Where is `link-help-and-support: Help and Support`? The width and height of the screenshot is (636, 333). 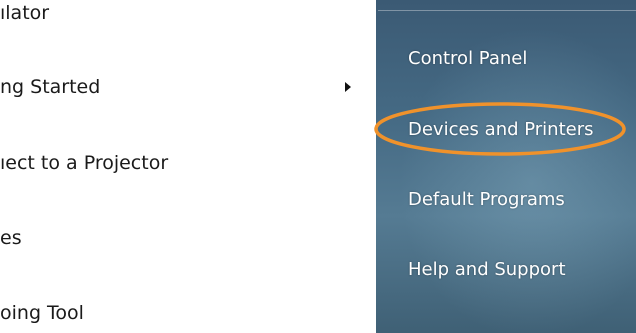
link-help-and-support: Help and Support is located at coordinates (487, 269).